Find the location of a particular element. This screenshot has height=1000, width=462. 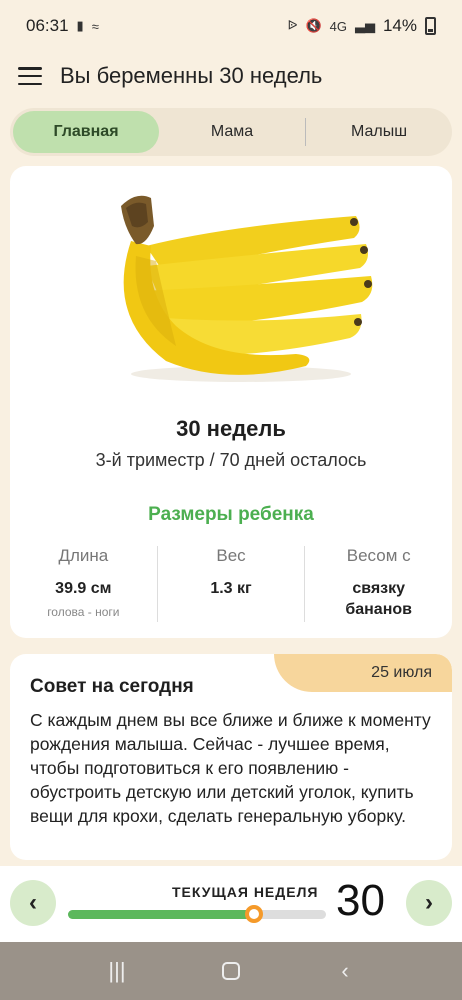

stat-value: 1.3 кг is located at coordinates (231, 588).